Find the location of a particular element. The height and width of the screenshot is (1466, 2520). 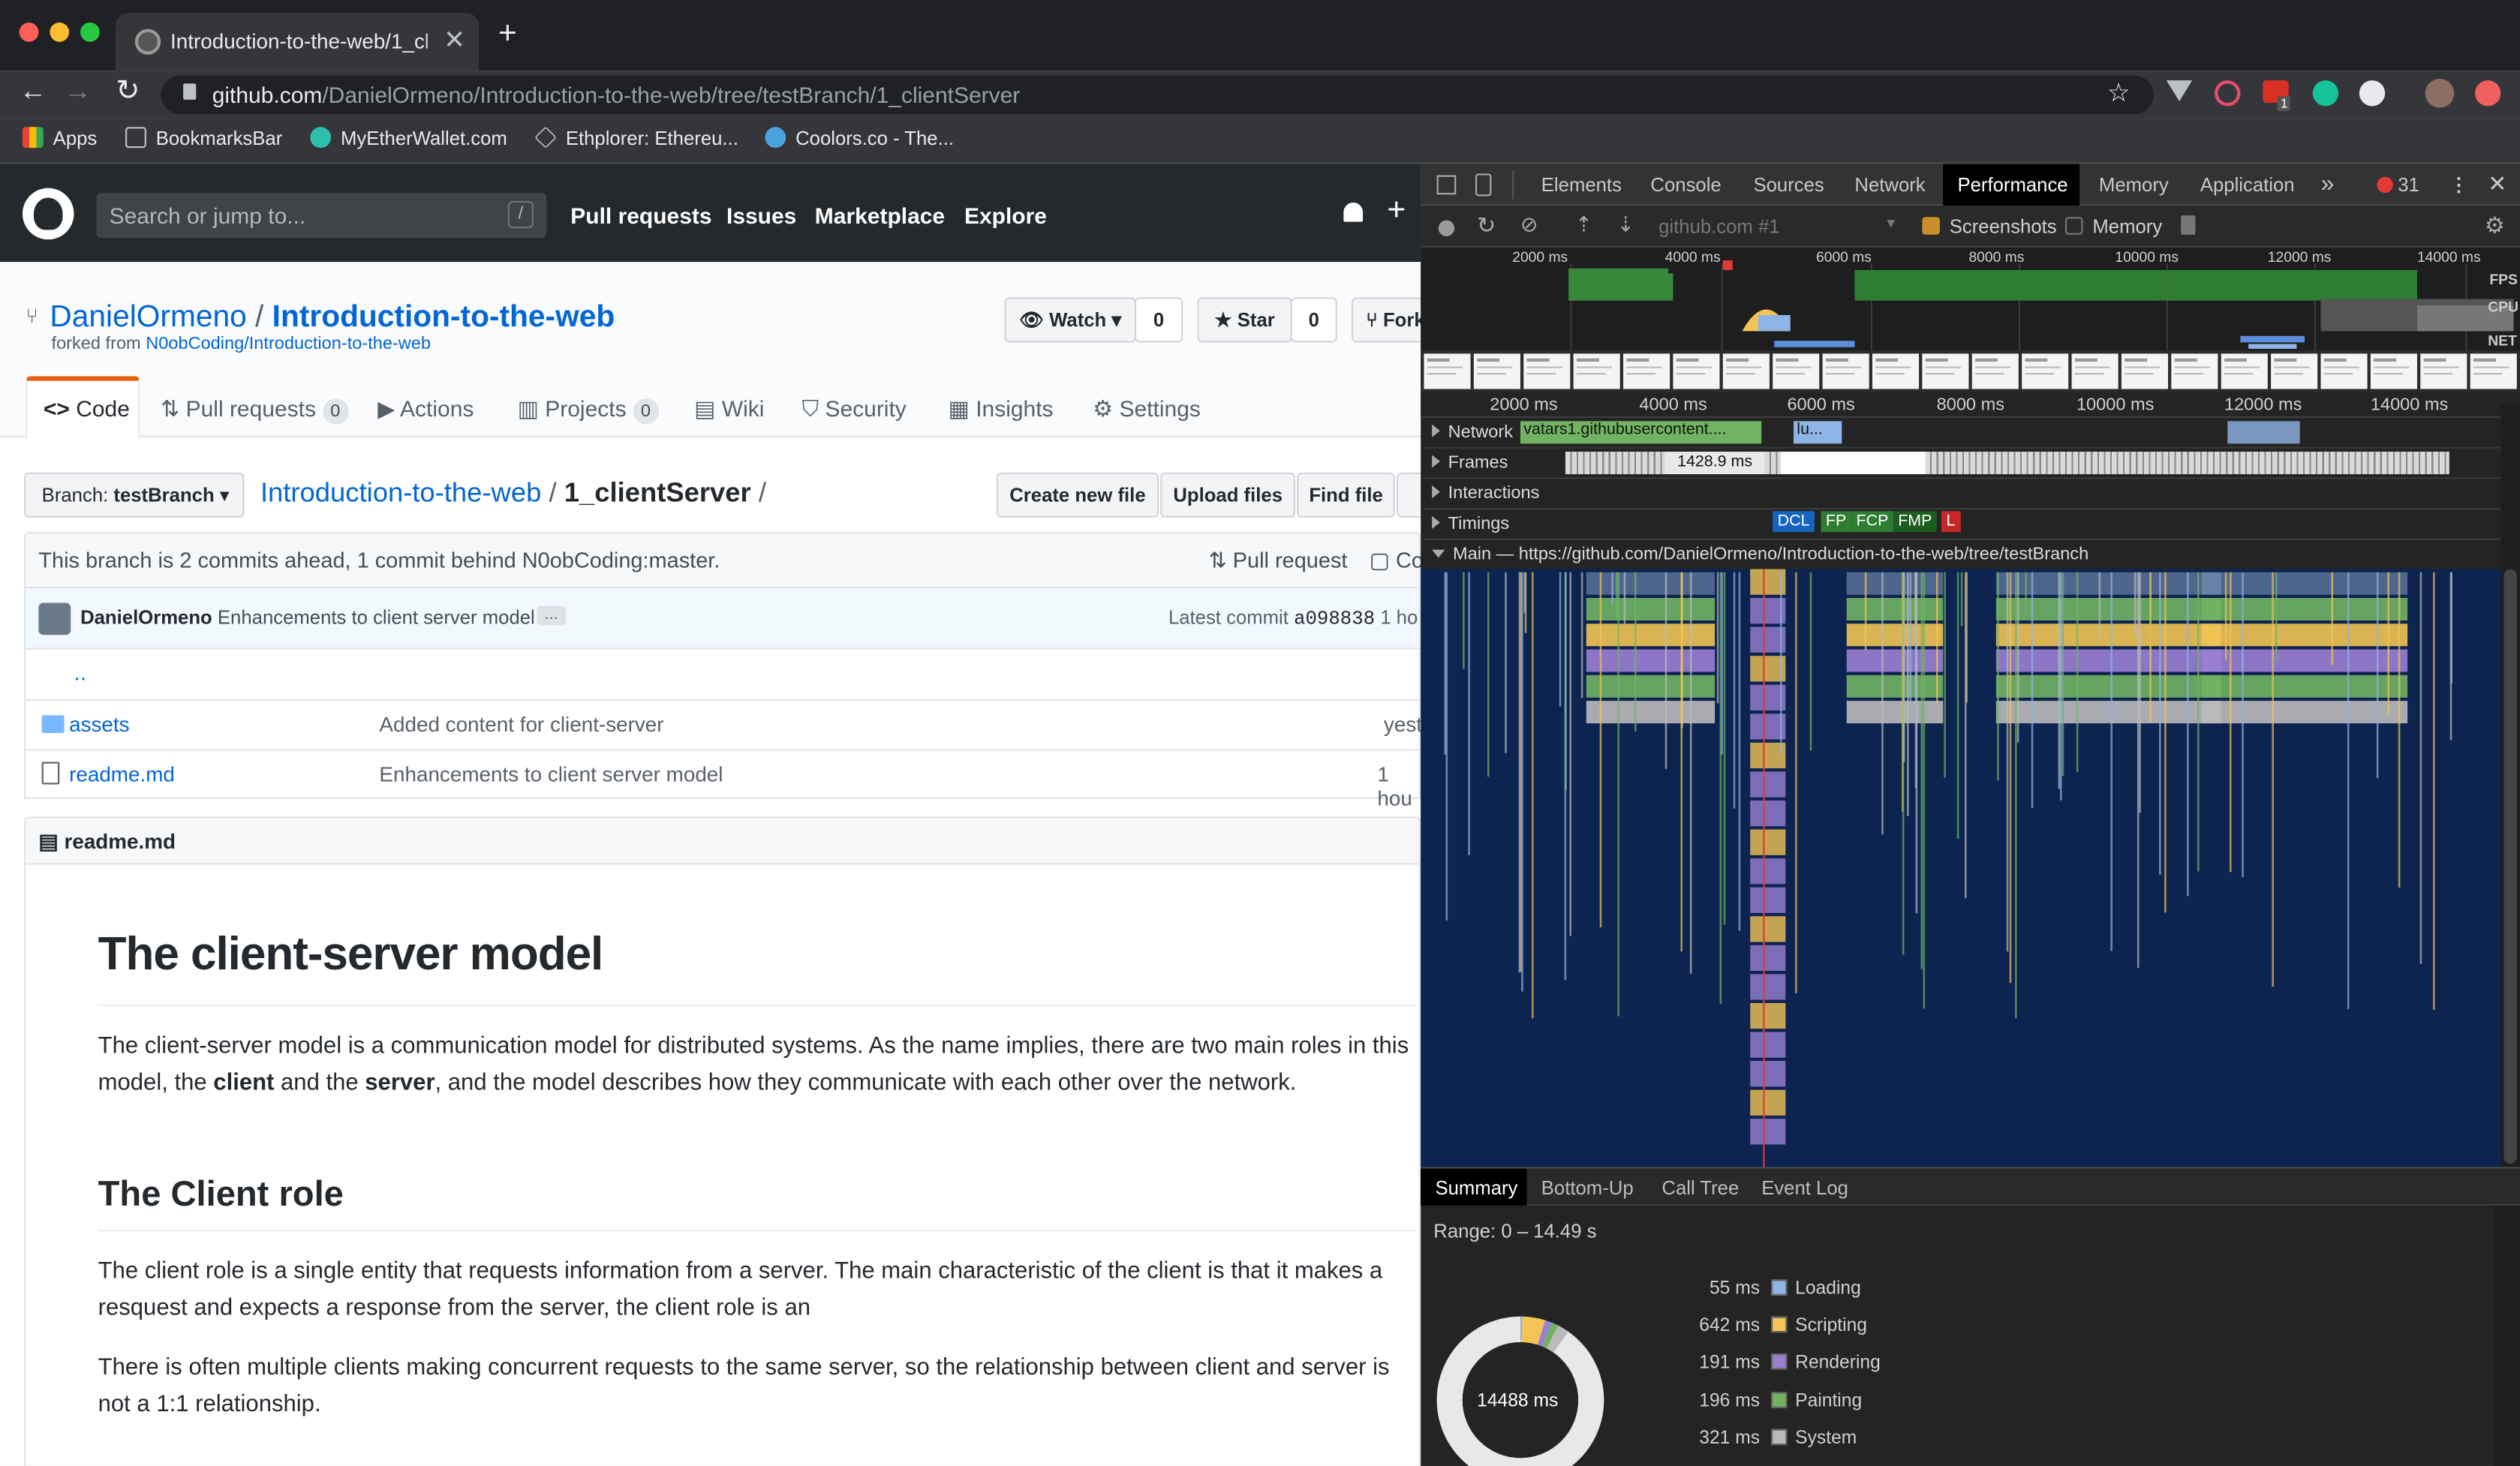

load-profile-icon: ⇡ is located at coordinates (1583, 225).